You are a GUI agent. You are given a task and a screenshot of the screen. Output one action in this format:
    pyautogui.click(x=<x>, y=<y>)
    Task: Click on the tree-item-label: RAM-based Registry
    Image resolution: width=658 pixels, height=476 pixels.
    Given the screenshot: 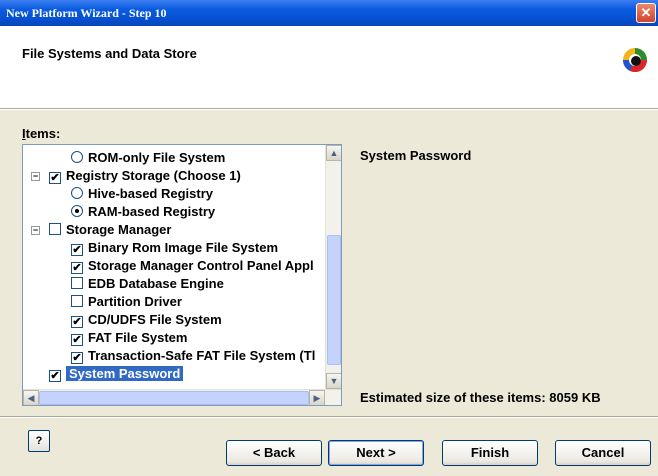 What is the action you would take?
    pyautogui.click(x=152, y=211)
    